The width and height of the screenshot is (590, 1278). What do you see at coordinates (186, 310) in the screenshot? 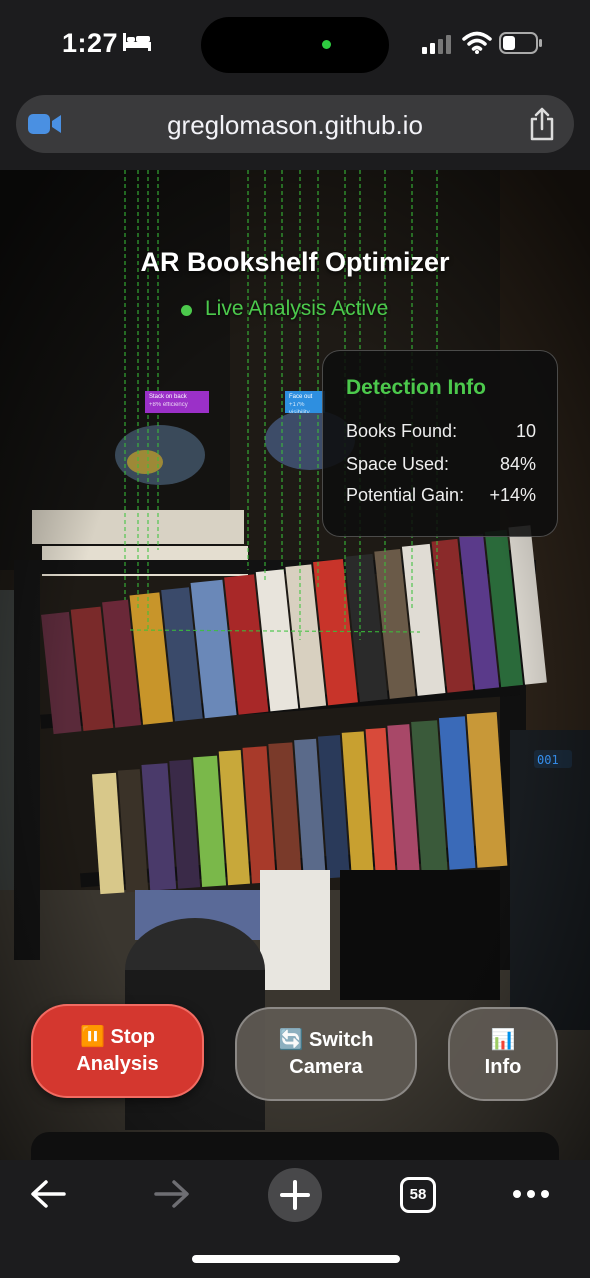
I see `live-indicator-dot` at bounding box center [186, 310].